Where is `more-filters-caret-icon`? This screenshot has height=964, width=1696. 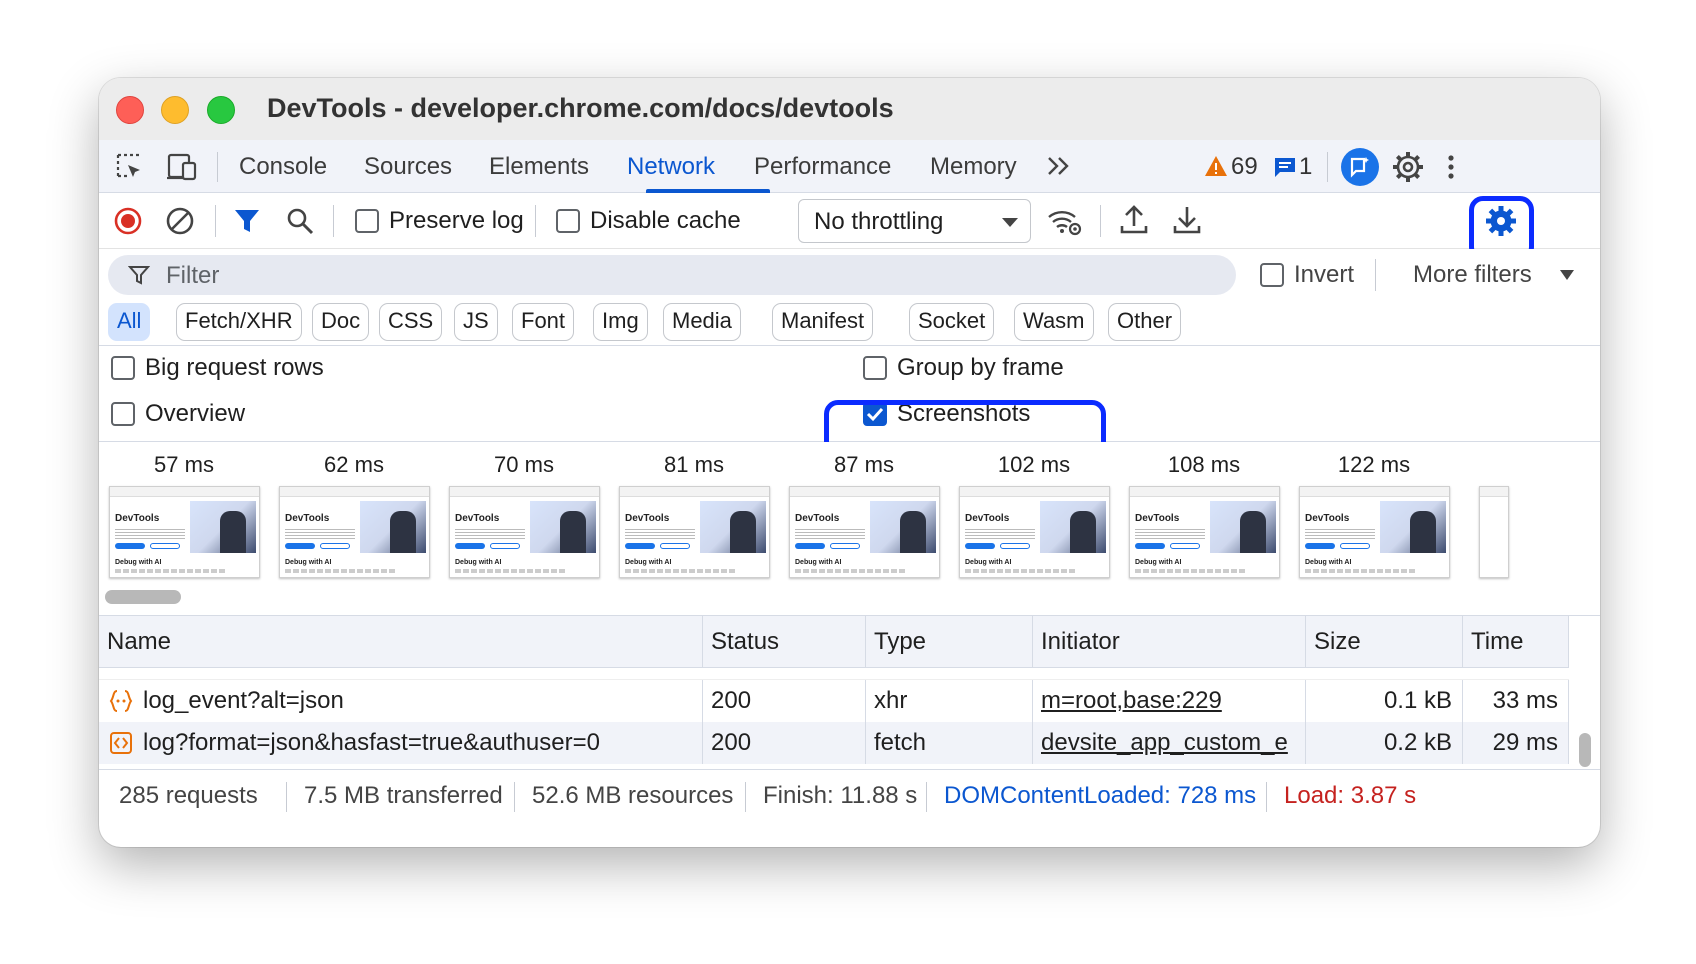
more-filters-caret-icon is located at coordinates (1567, 275).